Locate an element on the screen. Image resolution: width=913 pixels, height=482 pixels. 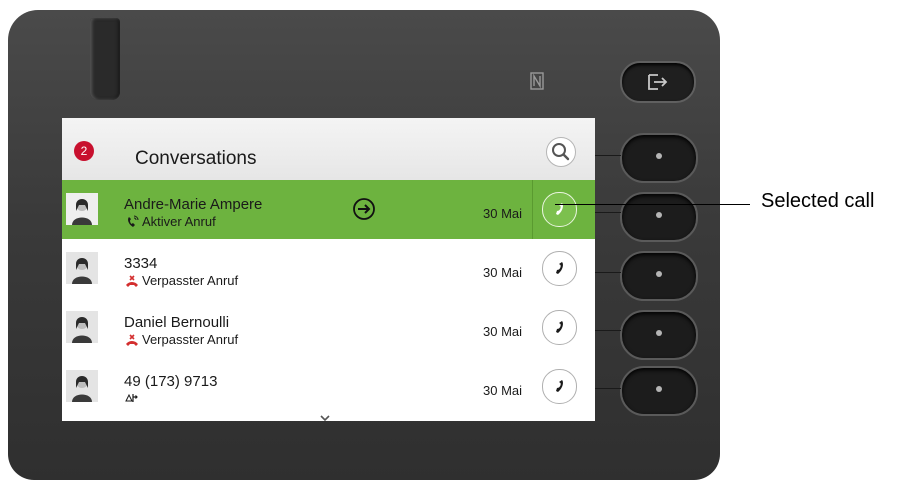
forwarded-call-icon is located at coordinates (132, 398).